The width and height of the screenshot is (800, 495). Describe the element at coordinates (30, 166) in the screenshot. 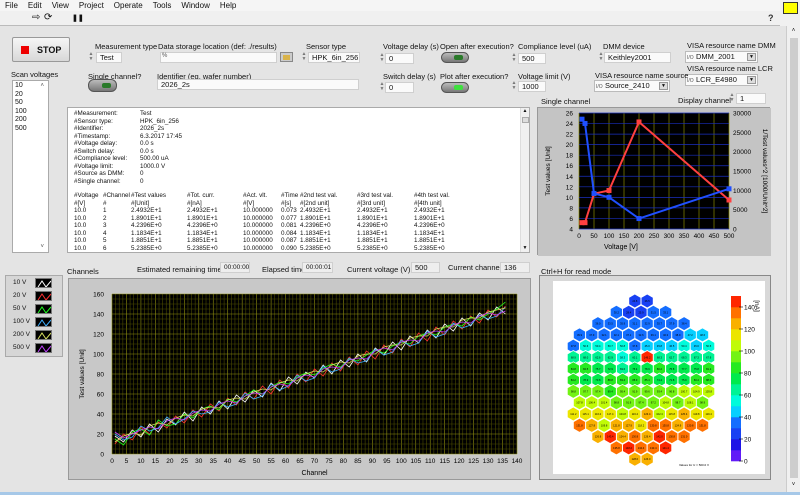

I see `scan-voltages-list: 10 20 50 100 200 500 ˄ ˅` at that location.